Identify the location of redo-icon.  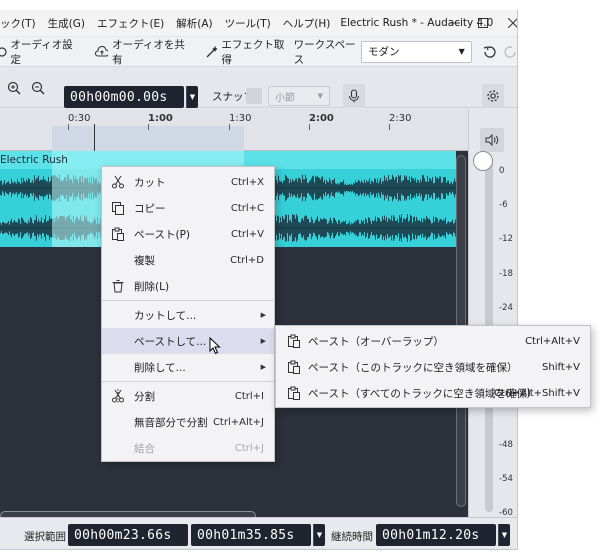
(510, 51).